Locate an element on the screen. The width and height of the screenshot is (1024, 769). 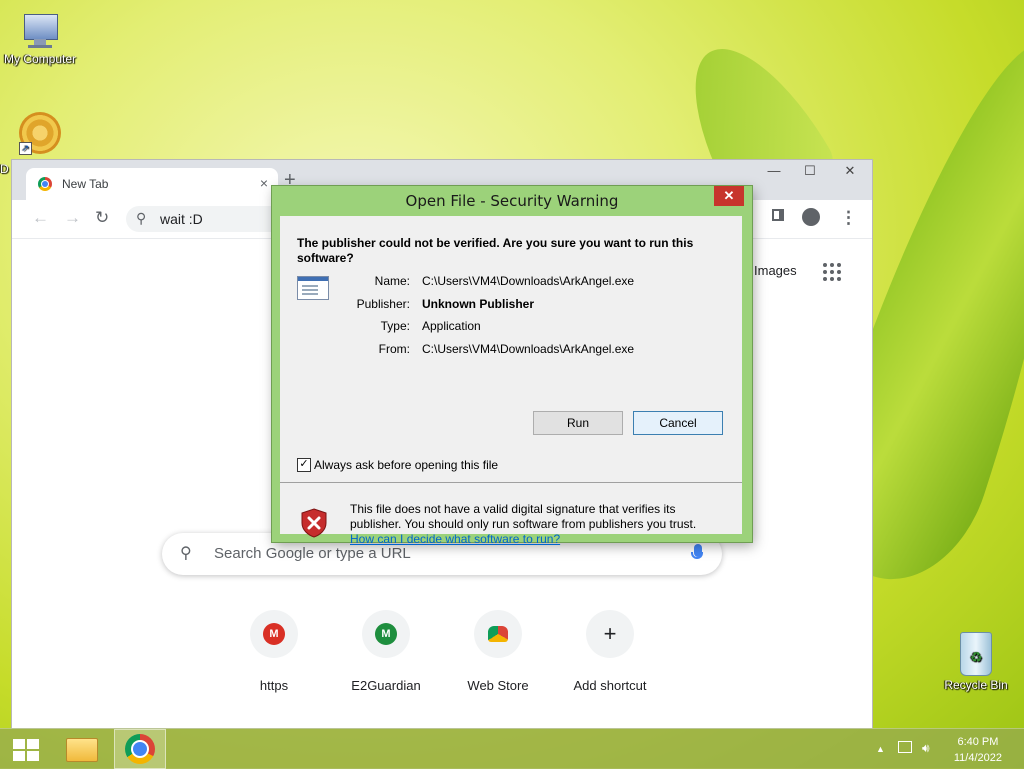
always-ask-label: Always ask before opening this file is located at coordinates (406, 465).